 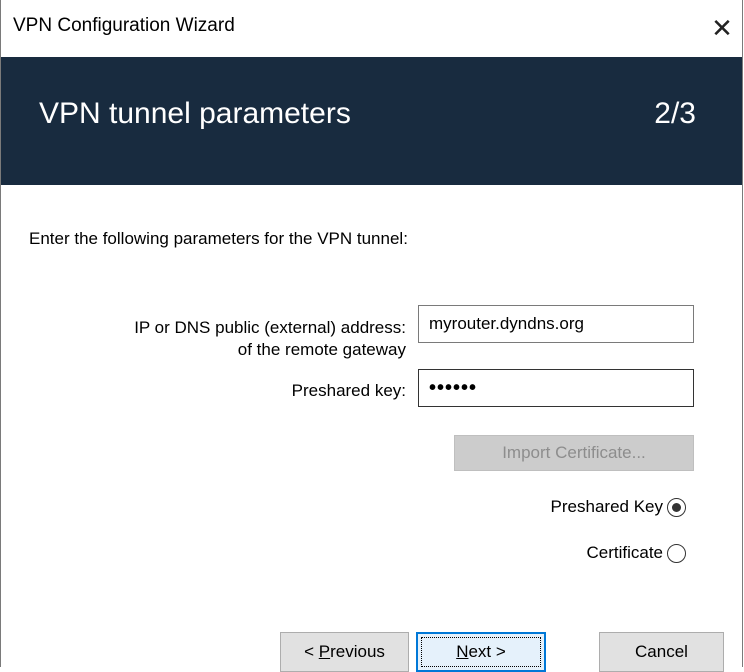 What do you see at coordinates (624, 552) in the screenshot?
I see `radio-certificate-label: Certificate` at bounding box center [624, 552].